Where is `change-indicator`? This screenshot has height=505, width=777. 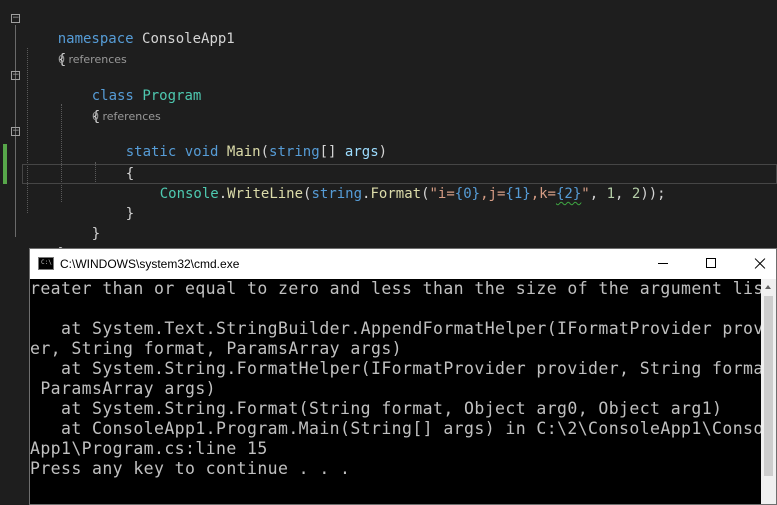
change-indicator is located at coordinates (5, 164).